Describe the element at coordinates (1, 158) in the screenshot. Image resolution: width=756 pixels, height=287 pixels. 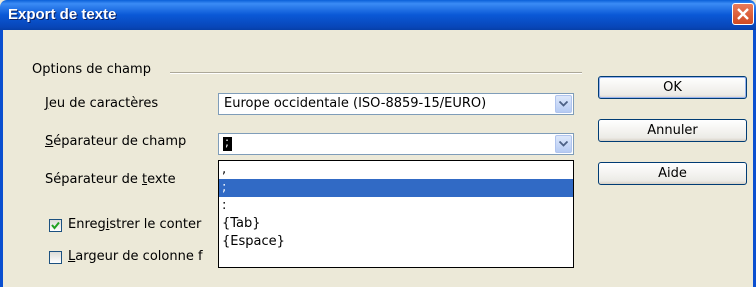
I see `window-frame-left` at that location.